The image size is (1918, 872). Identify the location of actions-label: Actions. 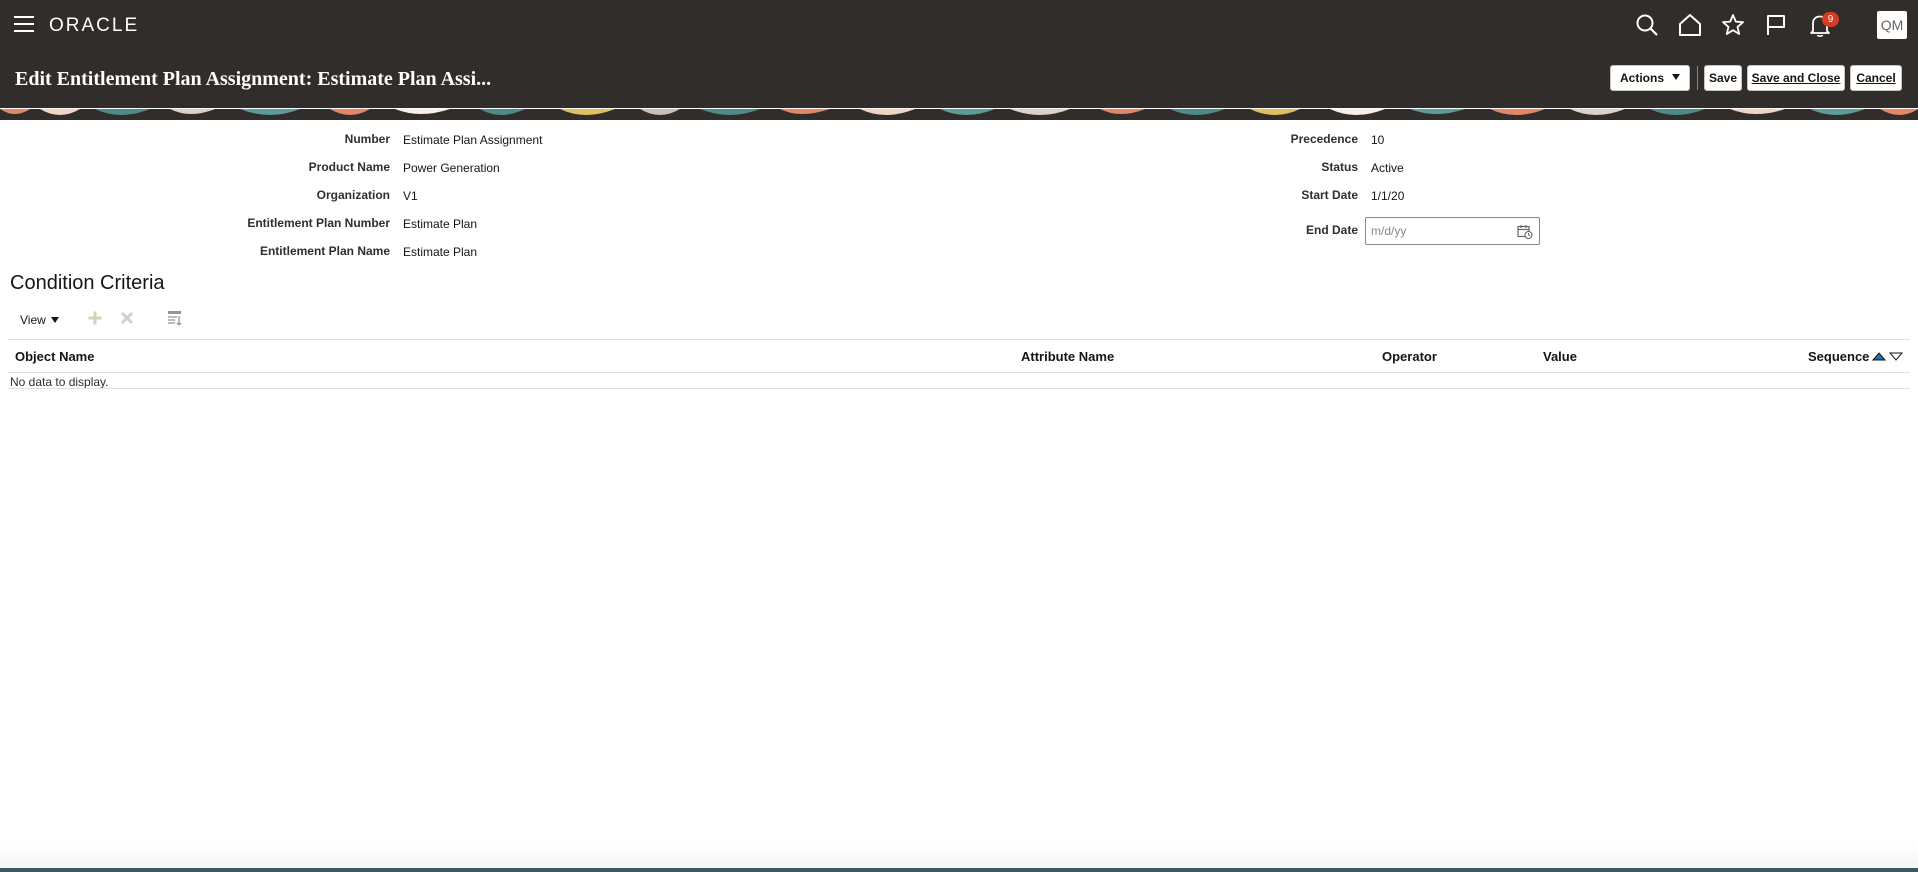
(1641, 78).